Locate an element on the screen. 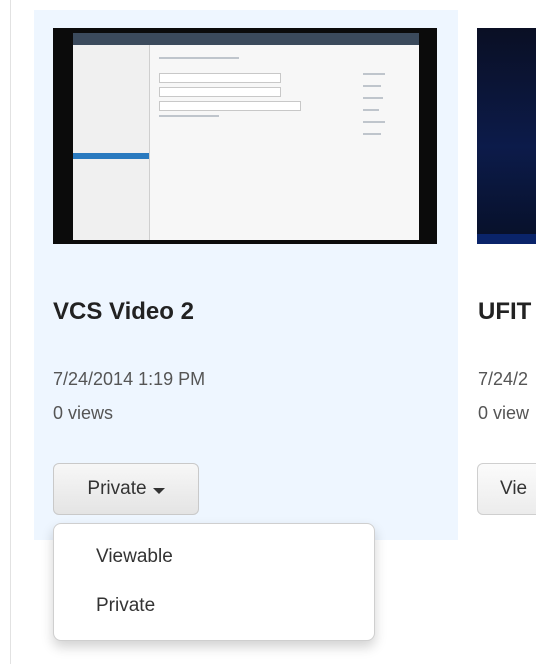 This screenshot has height=664, width=536. video-views-2: 0 view is located at coordinates (504, 413).